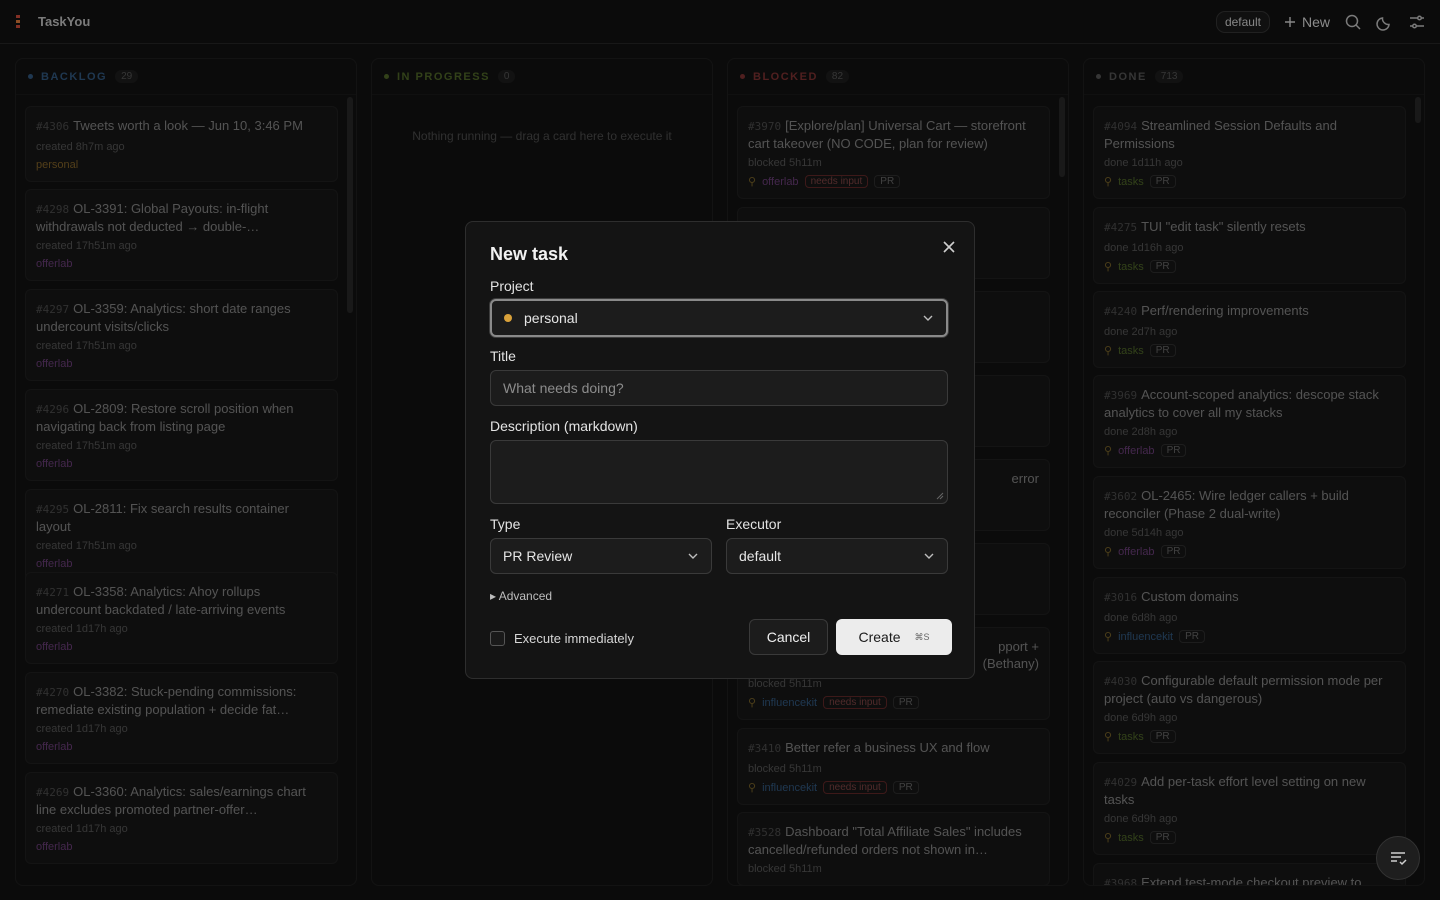  What do you see at coordinates (719, 318) in the screenshot?
I see `project-select: personal` at bounding box center [719, 318].